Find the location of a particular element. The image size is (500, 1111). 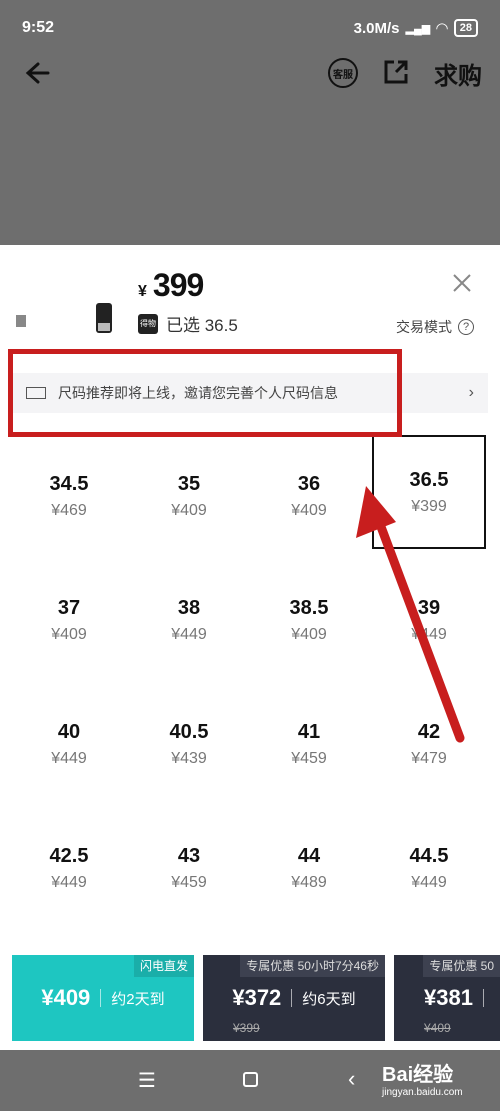

system-nav-bar: ☰ ‹ Bai经验 jingyan.baidu.com is located at coordinates (250, 1080).